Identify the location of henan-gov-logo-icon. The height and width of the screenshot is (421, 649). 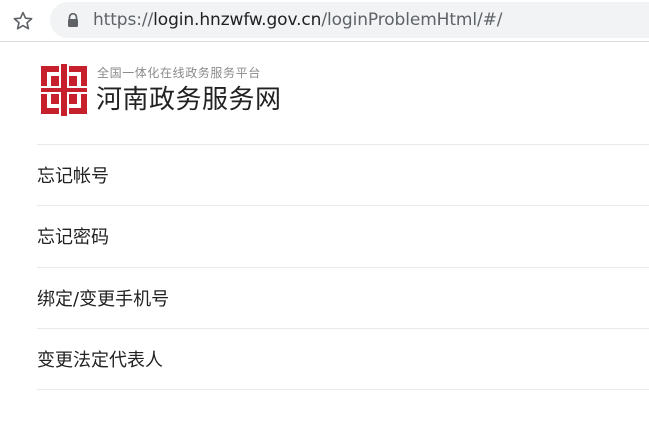
(64, 90).